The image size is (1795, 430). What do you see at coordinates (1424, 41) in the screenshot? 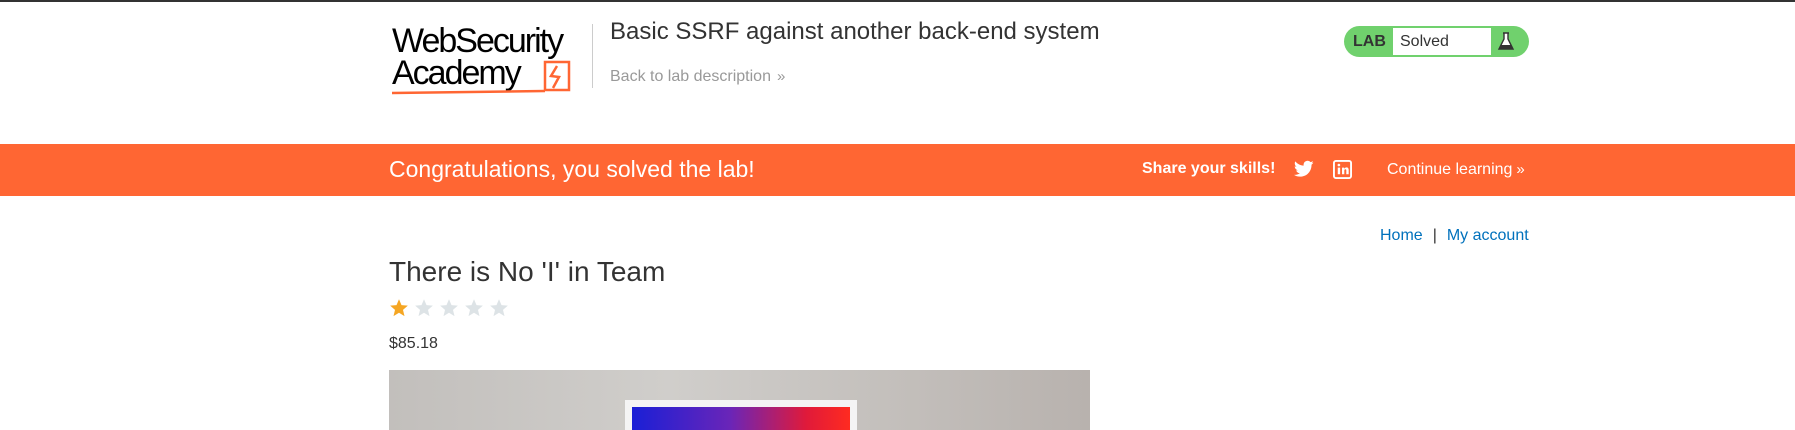
I see `lab-status-text: Solved` at bounding box center [1424, 41].